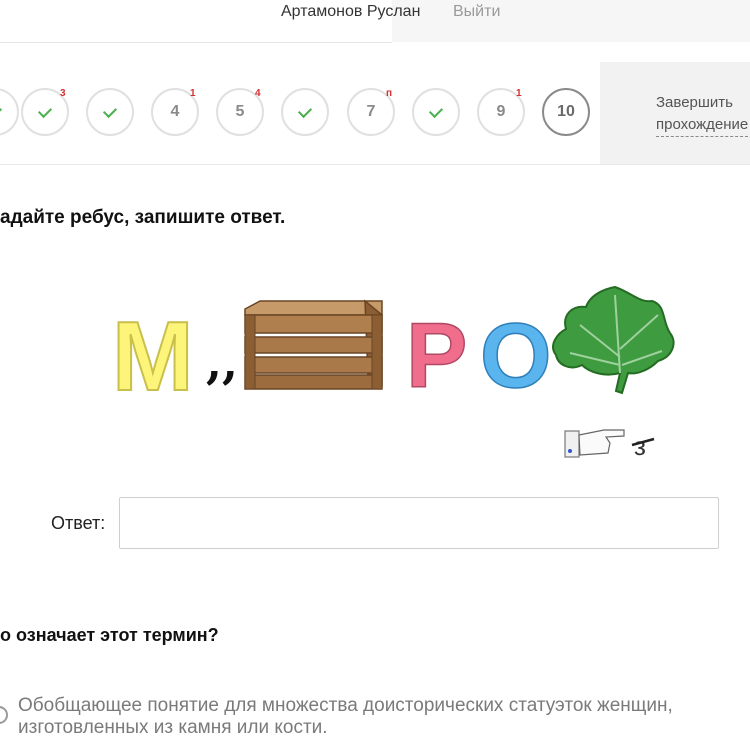  I want to click on rebus-letter-m: М, so click(153, 356).